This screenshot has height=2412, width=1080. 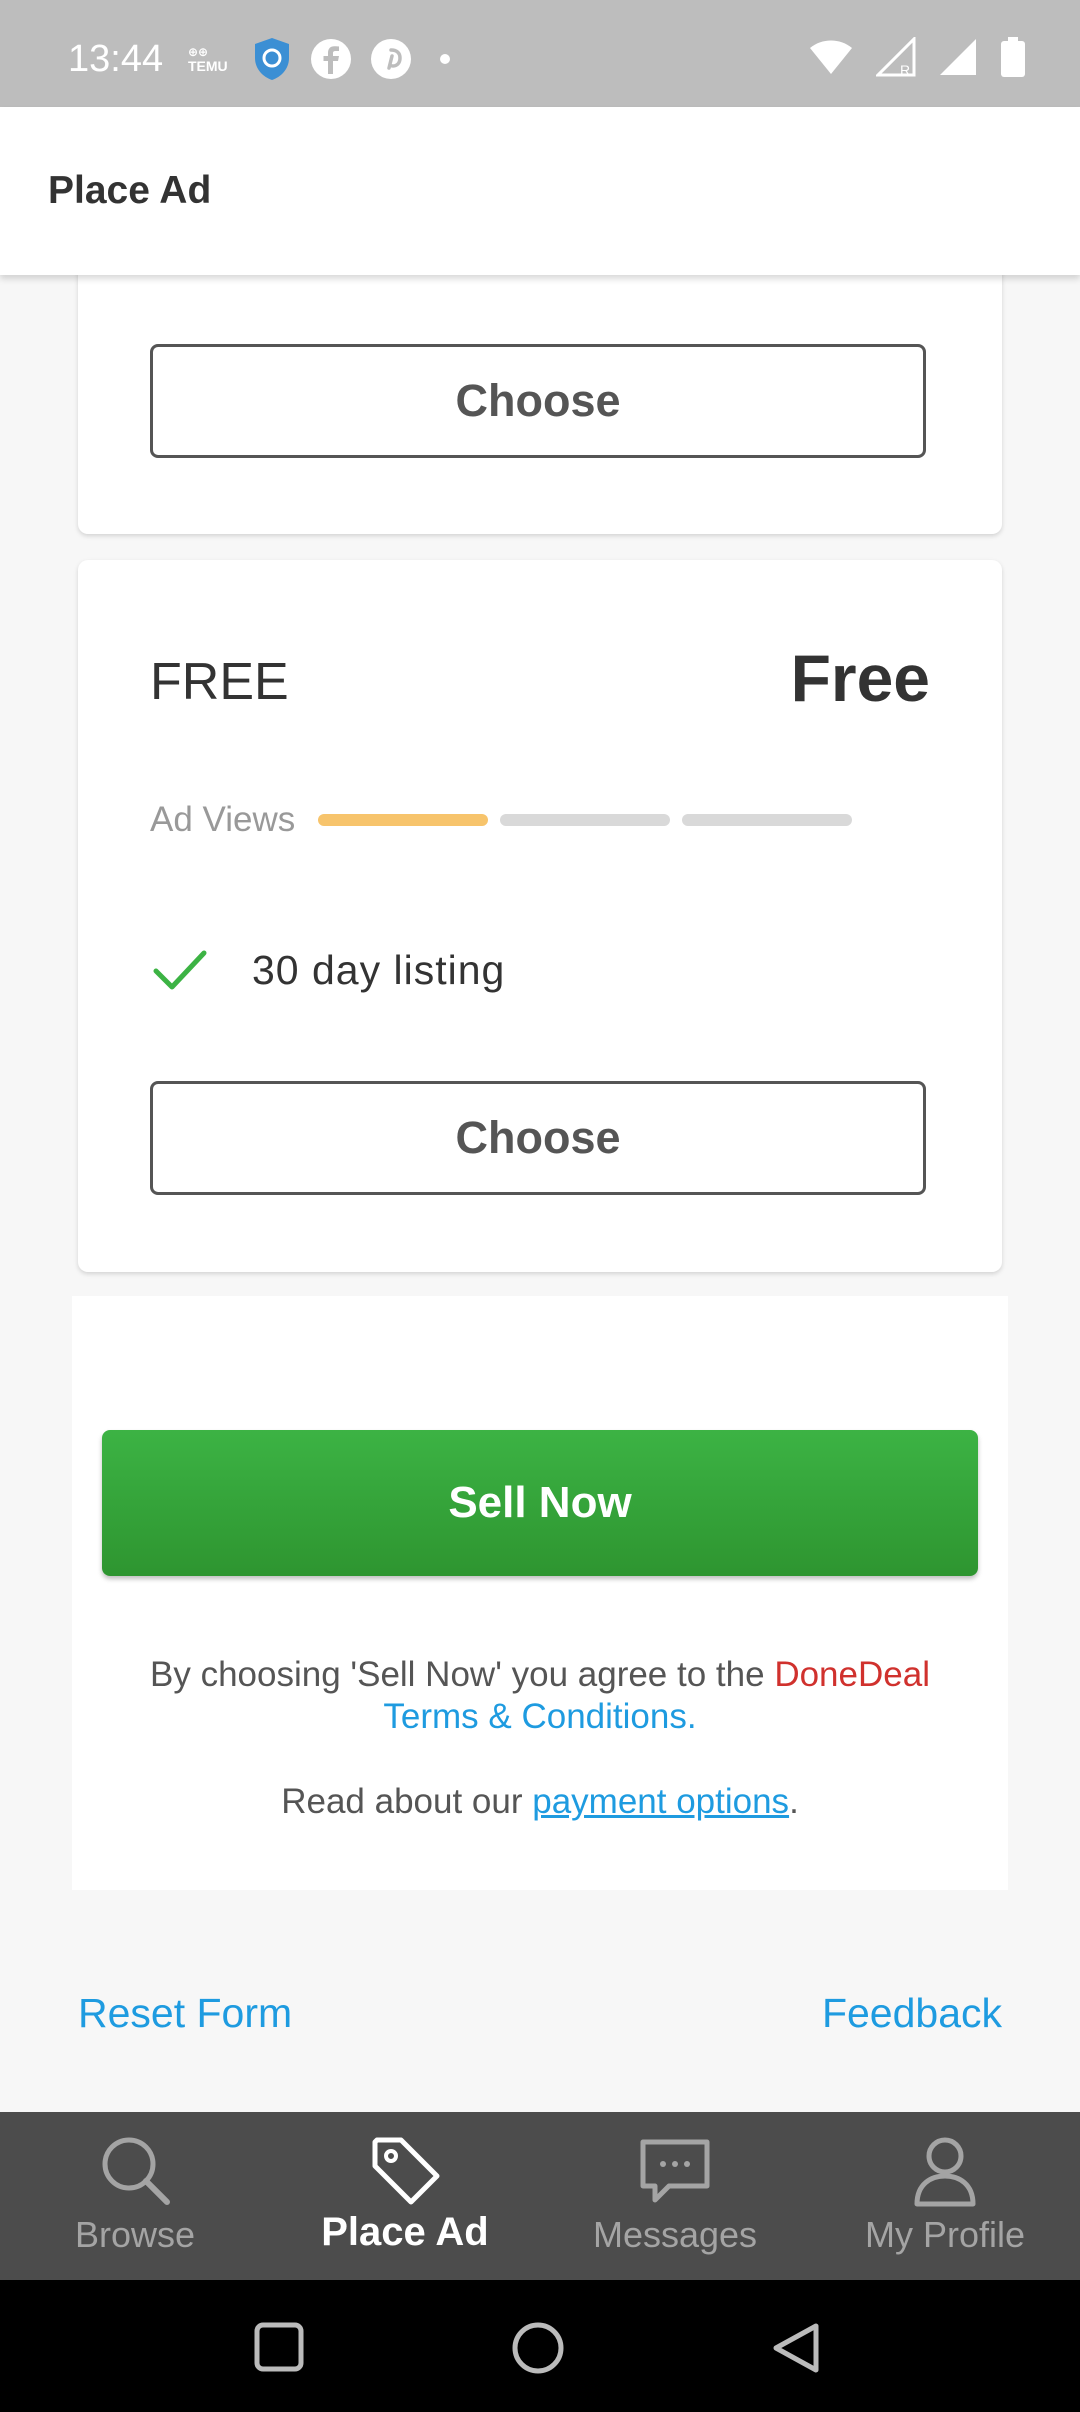 What do you see at coordinates (1013, 57) in the screenshot?
I see `battery-icon` at bounding box center [1013, 57].